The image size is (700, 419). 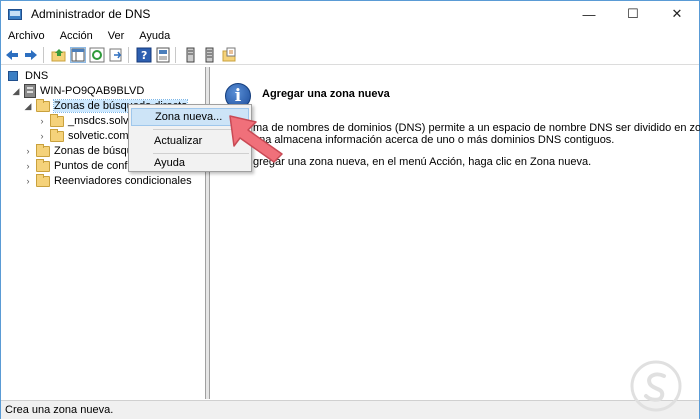 What do you see at coordinates (27, 36) in the screenshot?
I see `menu-archivo: Archivo` at bounding box center [27, 36].